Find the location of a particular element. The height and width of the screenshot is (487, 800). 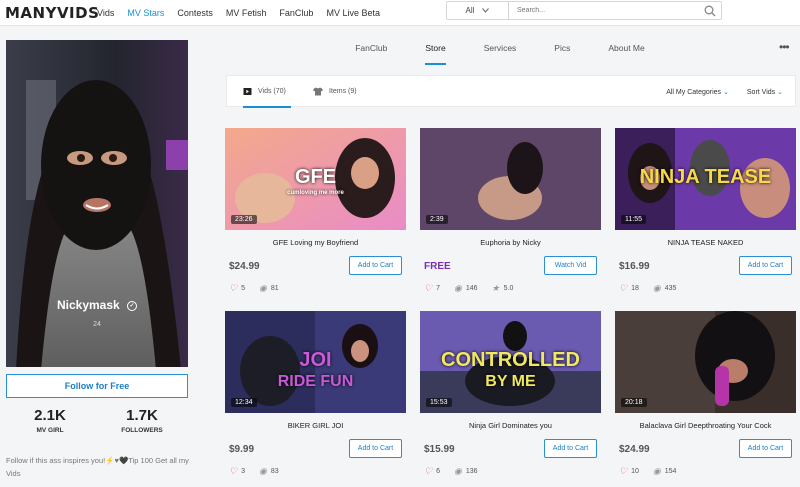

video-thumbnail: 20:18 is located at coordinates (705, 362).